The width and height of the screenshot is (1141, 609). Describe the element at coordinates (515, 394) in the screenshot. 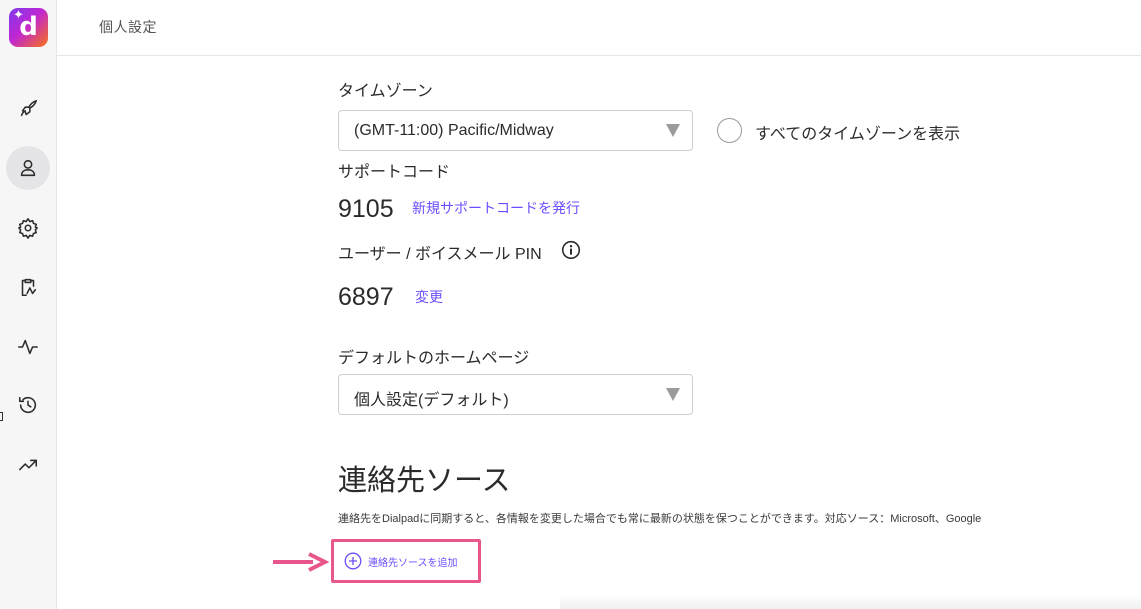

I see `homepage-select: 個人設定(デフォルト)` at that location.